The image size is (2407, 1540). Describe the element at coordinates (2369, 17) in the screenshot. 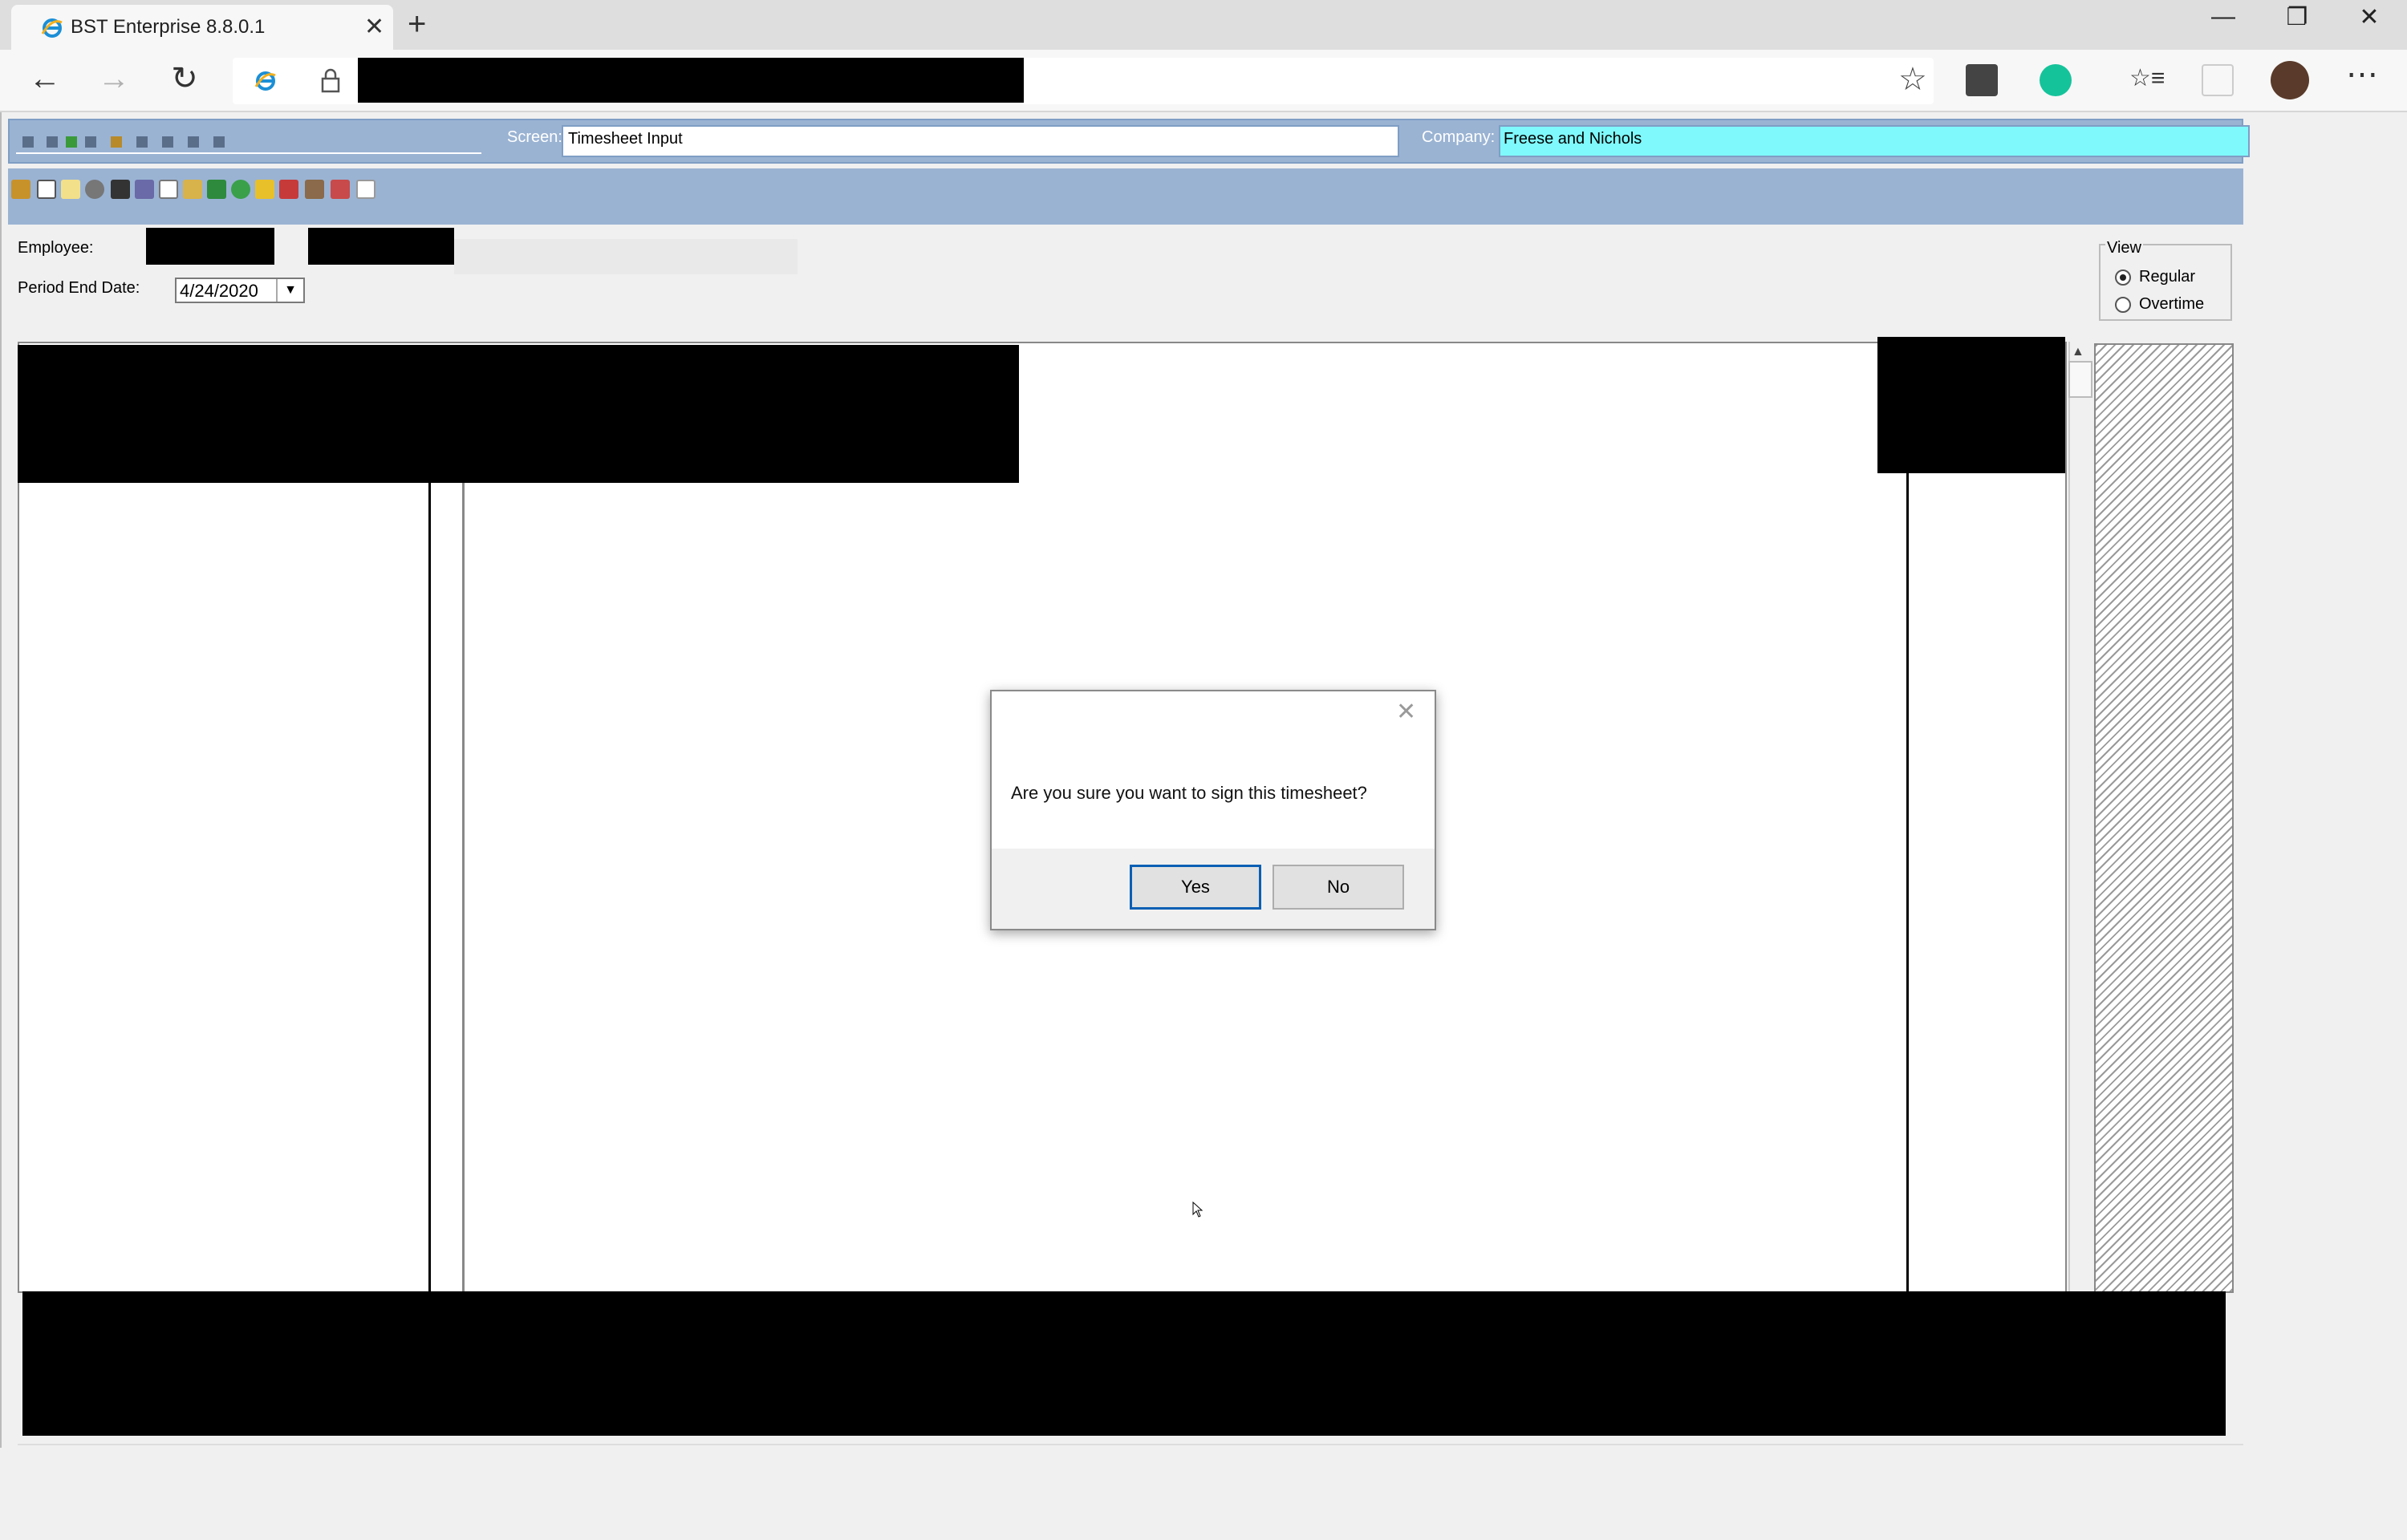

I see `close-window-button: ✕` at that location.